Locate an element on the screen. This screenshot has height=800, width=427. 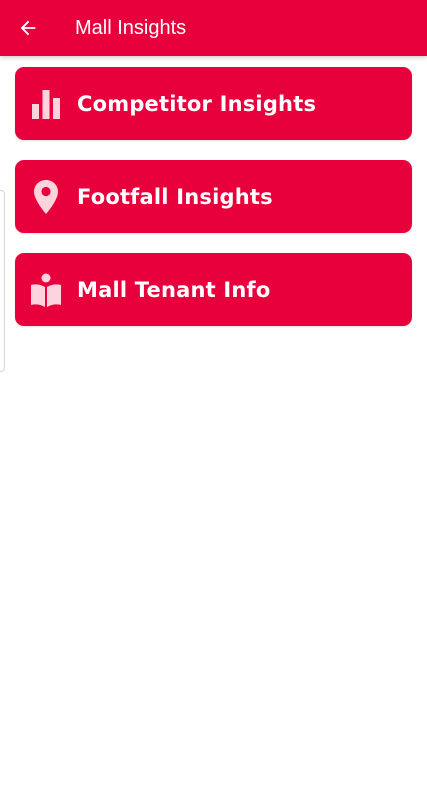
competitor-insights-button: Competitor Insights is located at coordinates (213, 103).